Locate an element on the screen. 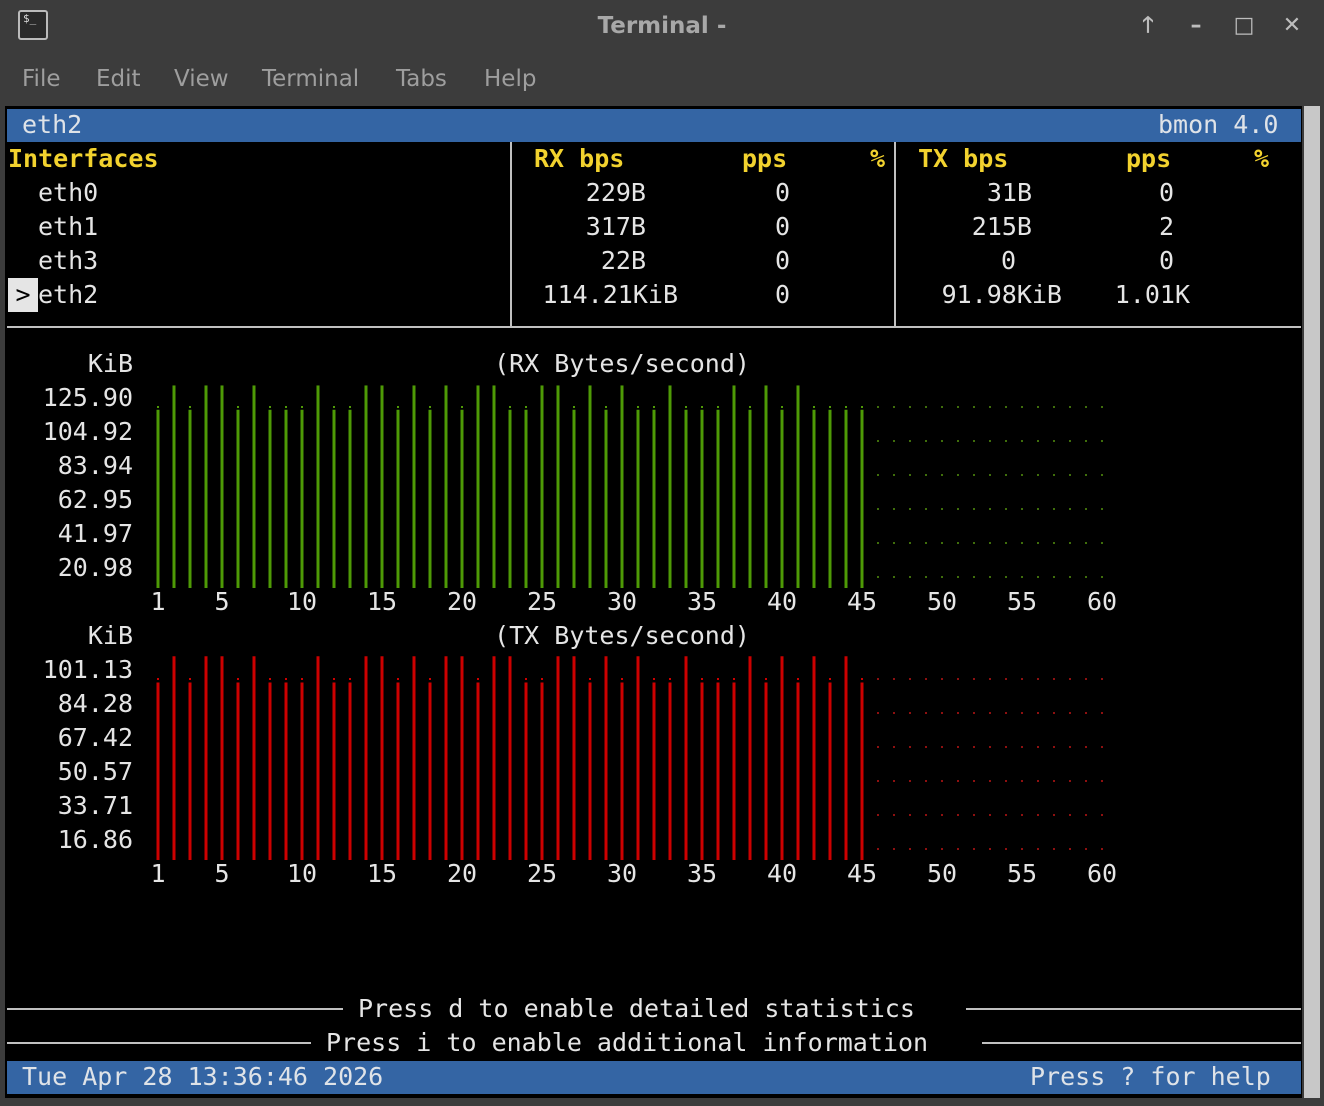  hint-additional-info: Press i to enable additional information is located at coordinates (627, 1042).